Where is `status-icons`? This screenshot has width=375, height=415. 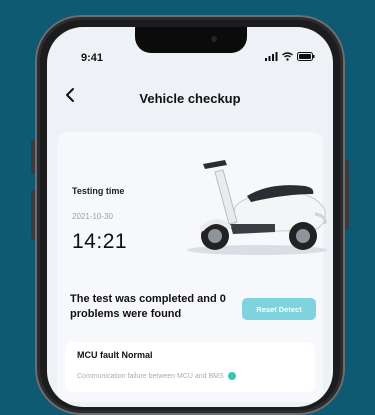
status-icons is located at coordinates (290, 56).